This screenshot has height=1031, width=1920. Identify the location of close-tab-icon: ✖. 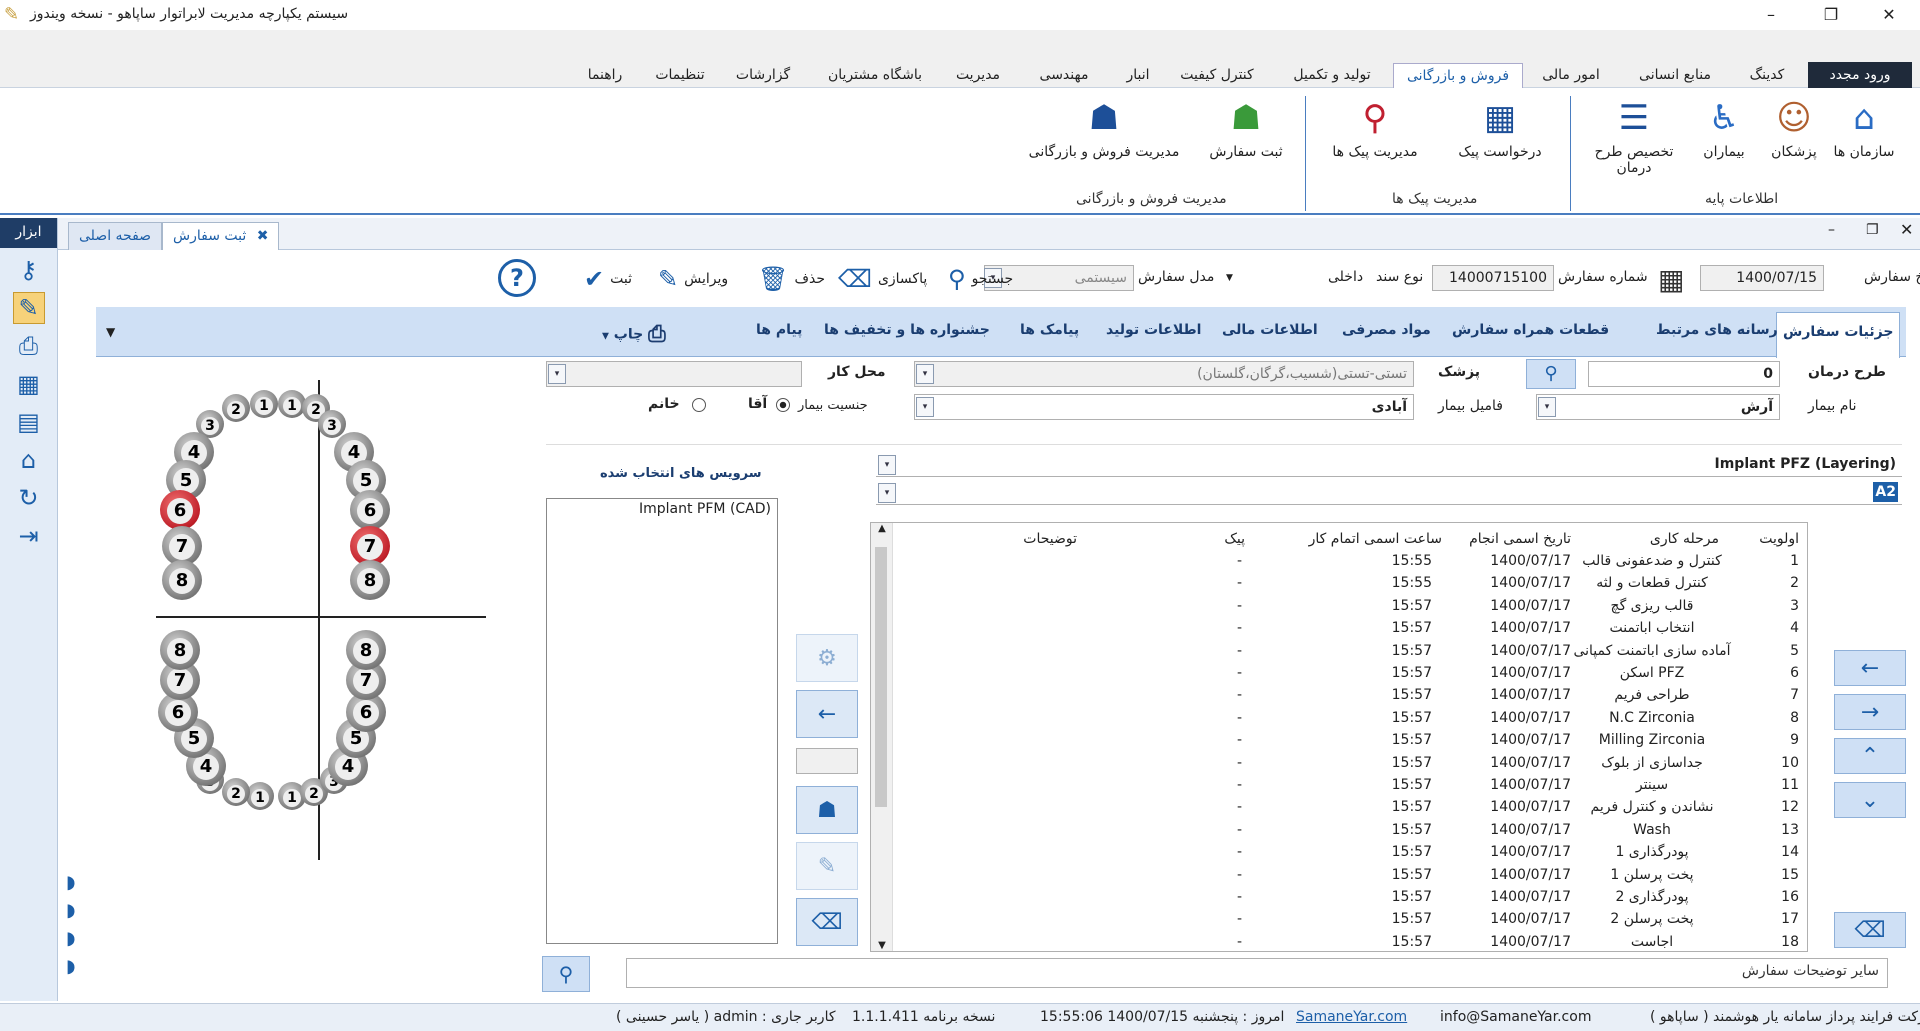
(263, 236).